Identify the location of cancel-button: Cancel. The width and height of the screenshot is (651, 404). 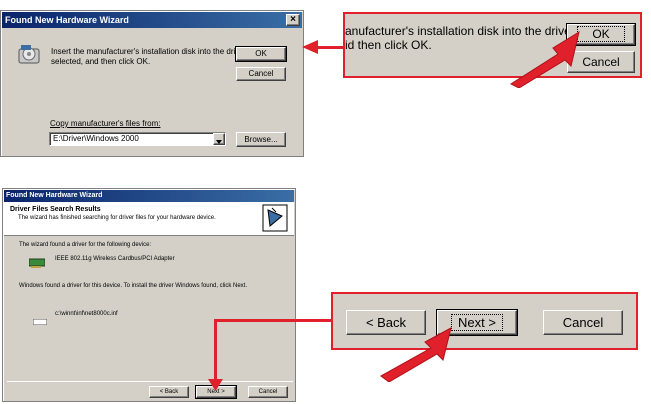
(261, 74).